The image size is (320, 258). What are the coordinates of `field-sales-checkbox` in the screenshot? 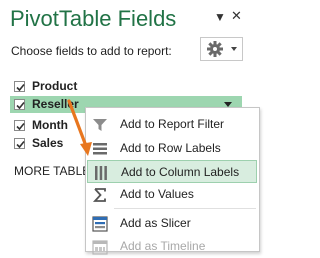 It's located at (19, 143).